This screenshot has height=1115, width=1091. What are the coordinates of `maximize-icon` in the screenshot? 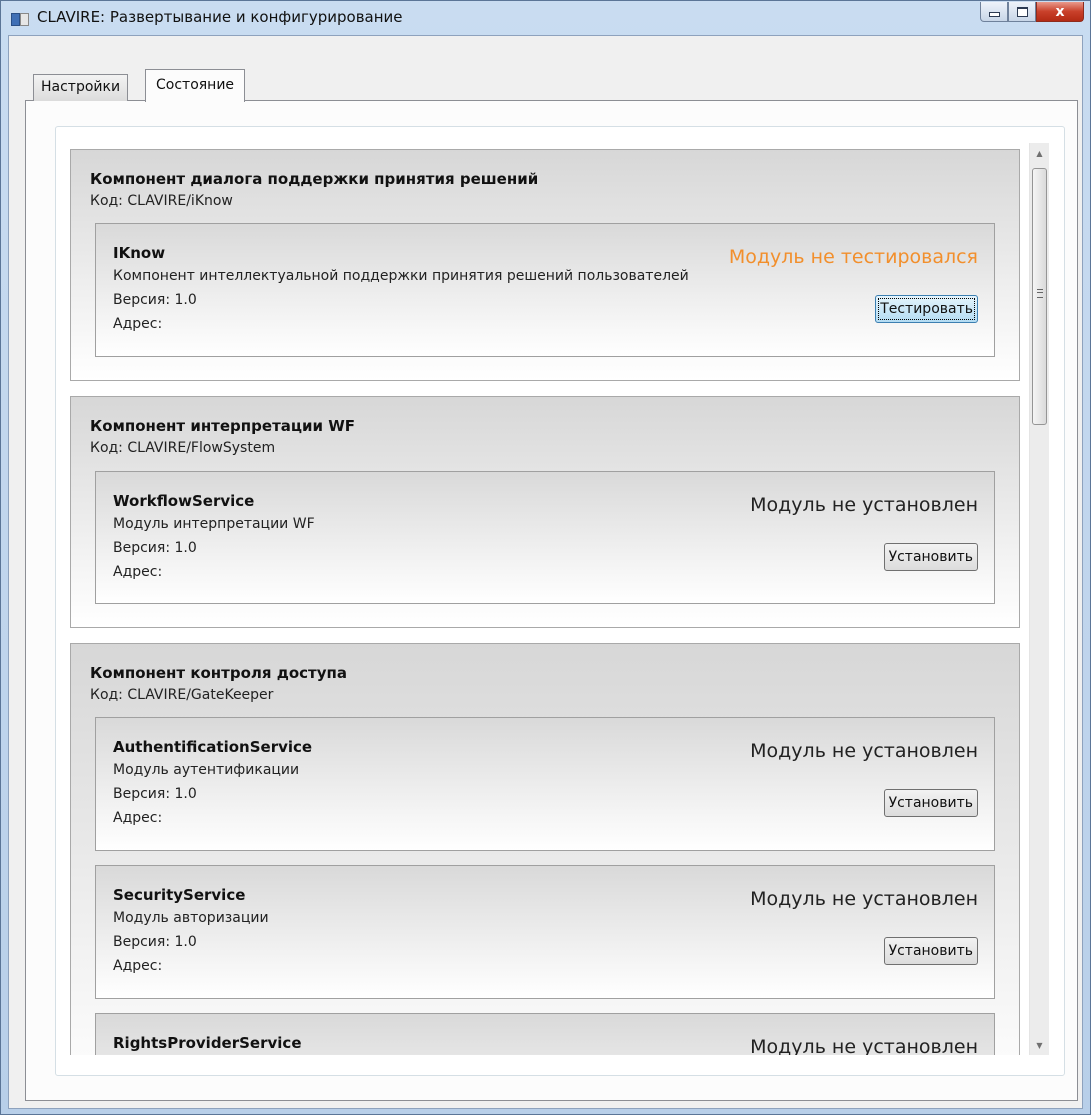 It's located at (1022, 11).